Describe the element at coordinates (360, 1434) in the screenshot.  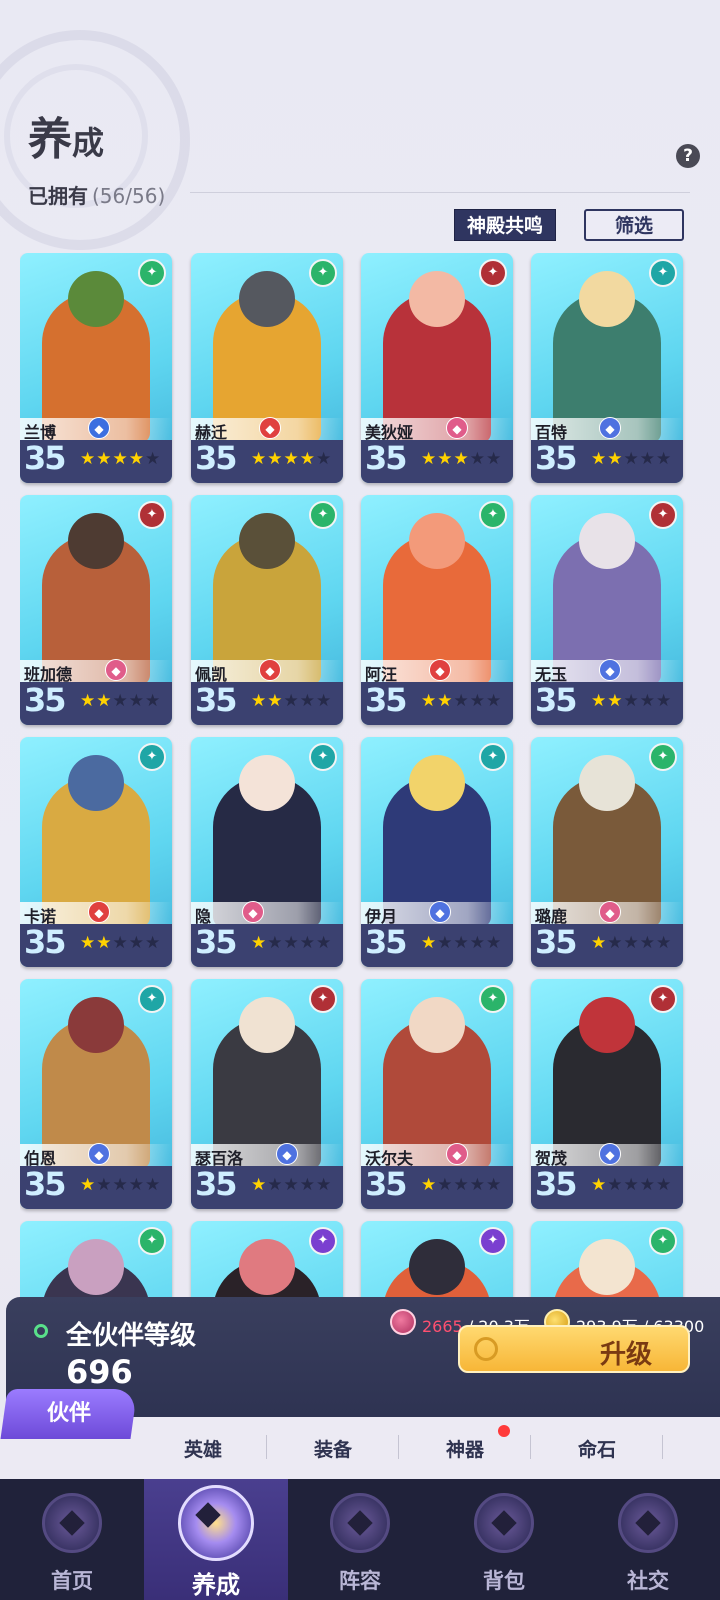
I see `sub-tab-bar: 伙伴 英雄 装备 神器 命石` at that location.